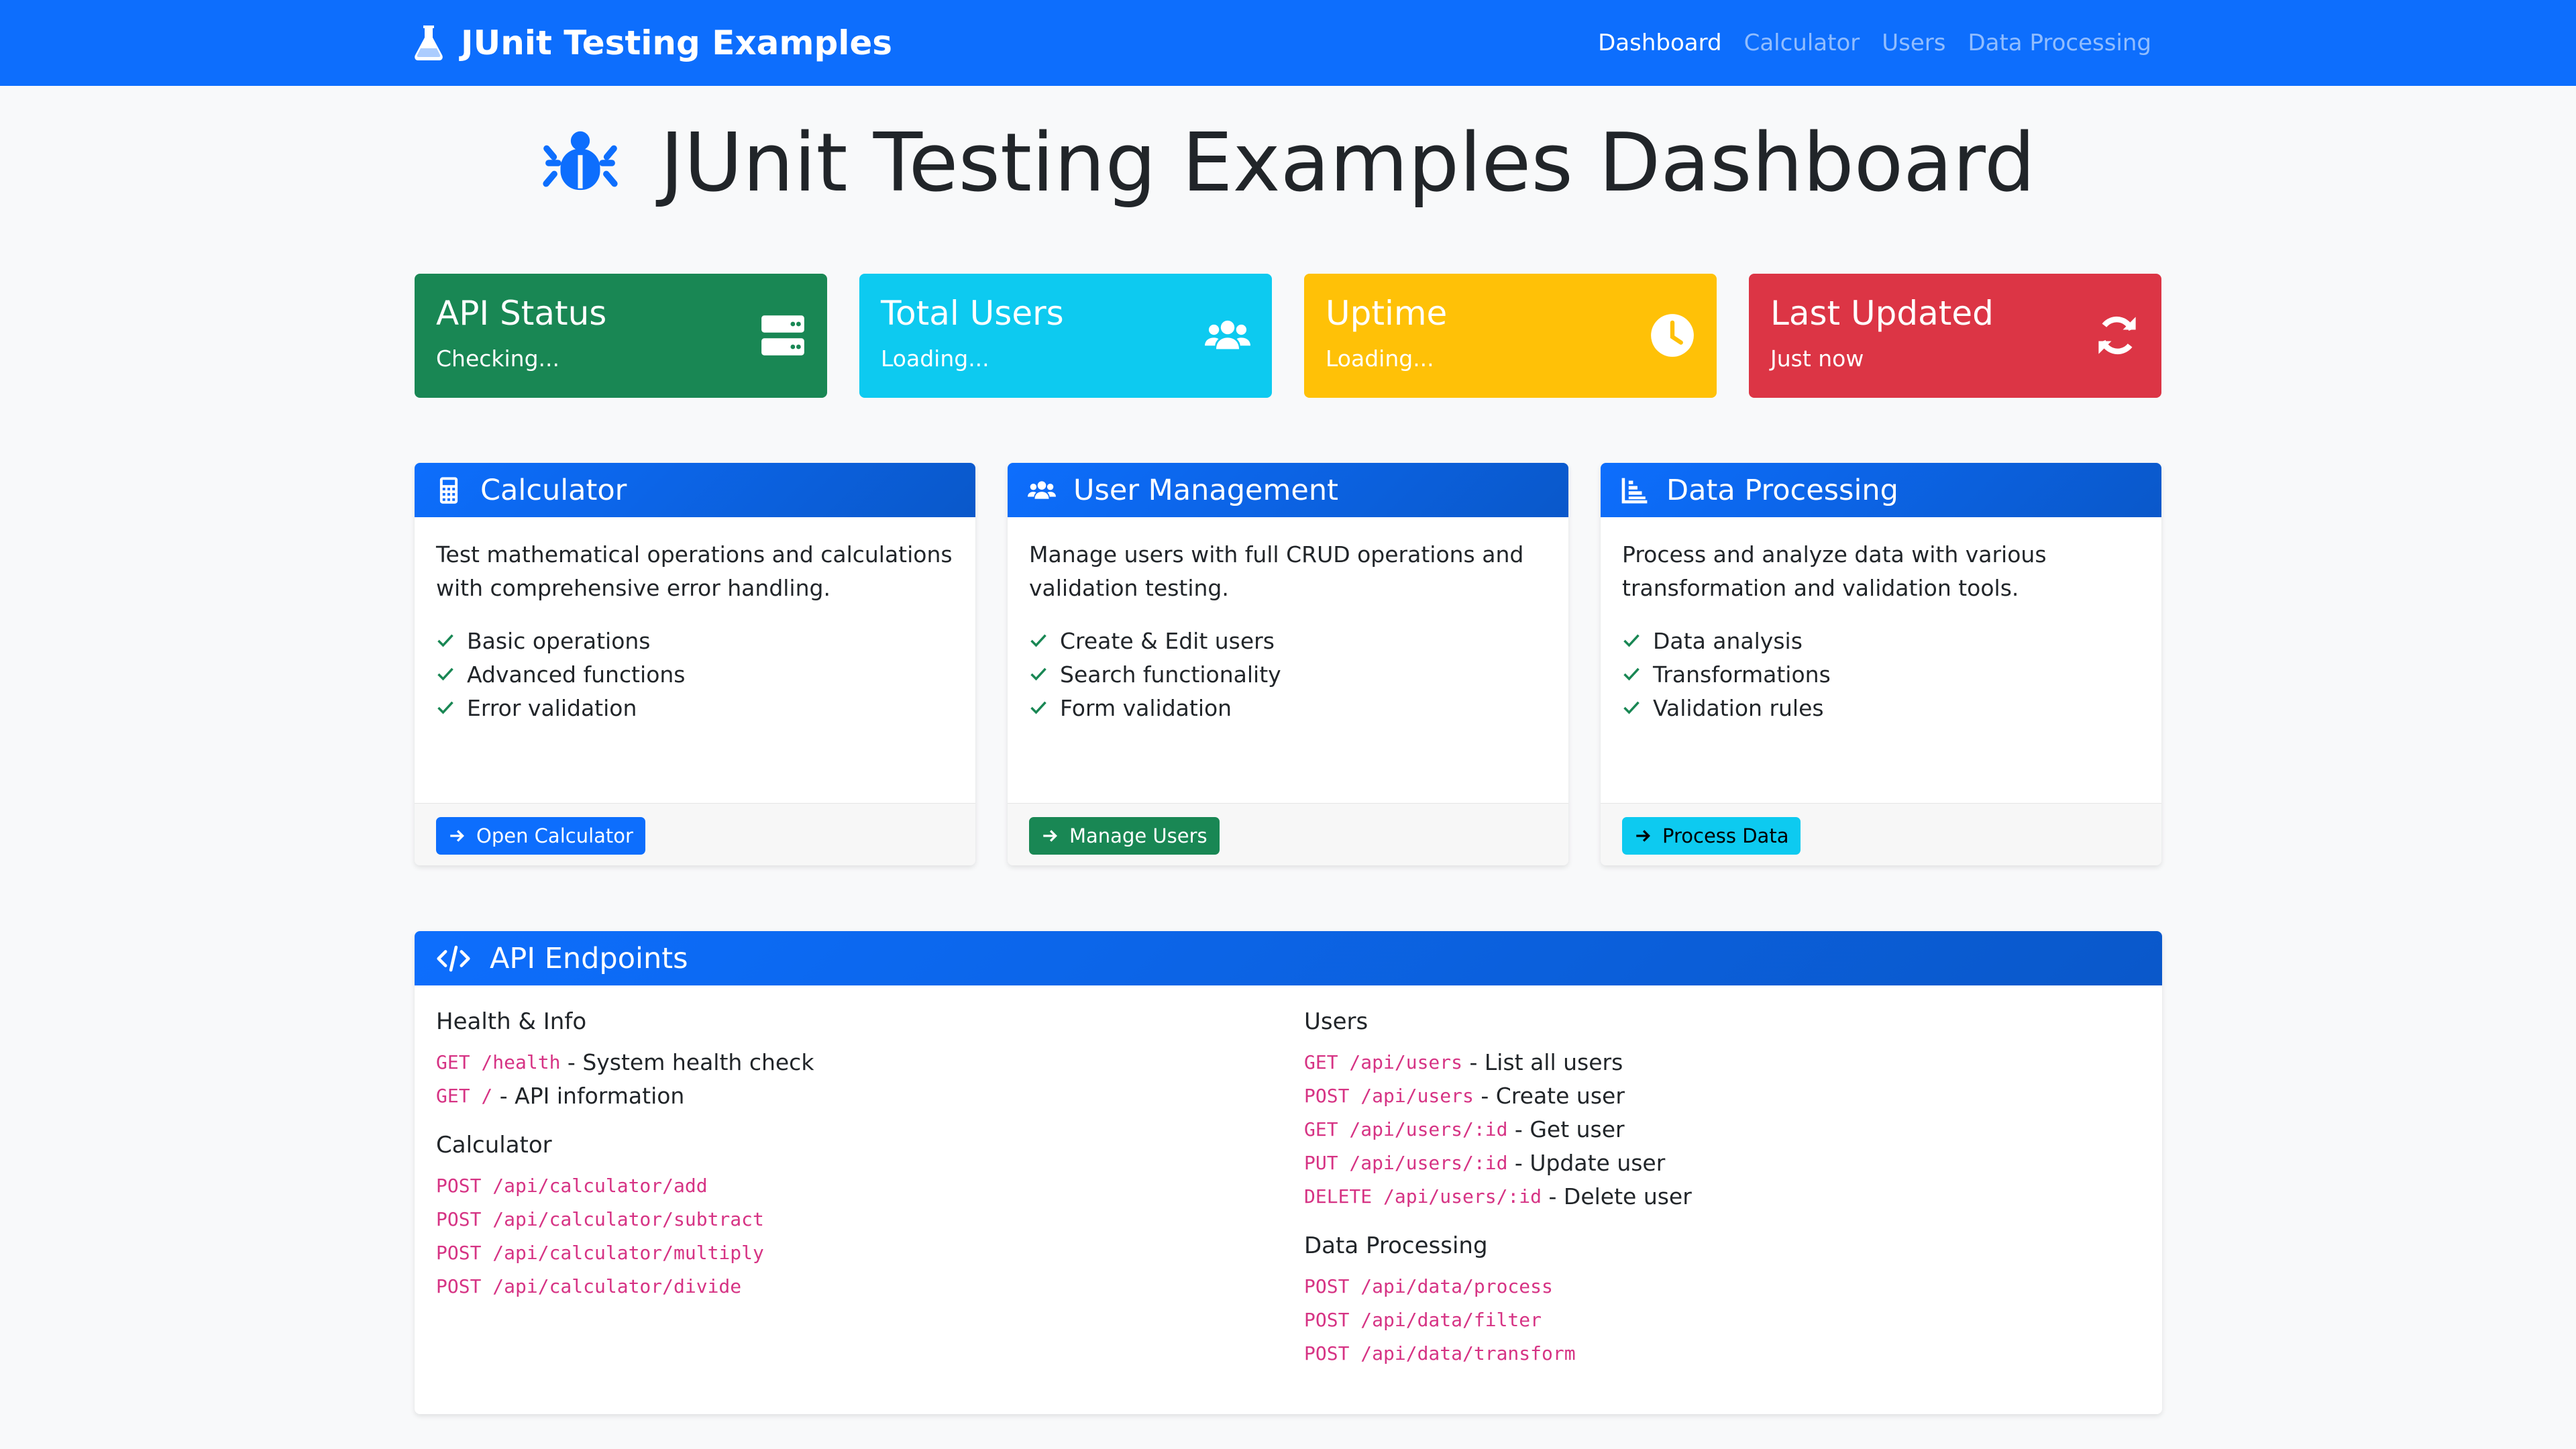  What do you see at coordinates (572, 1185) in the screenshot?
I see `endpoint-code: POST /api/calculator/add` at bounding box center [572, 1185].